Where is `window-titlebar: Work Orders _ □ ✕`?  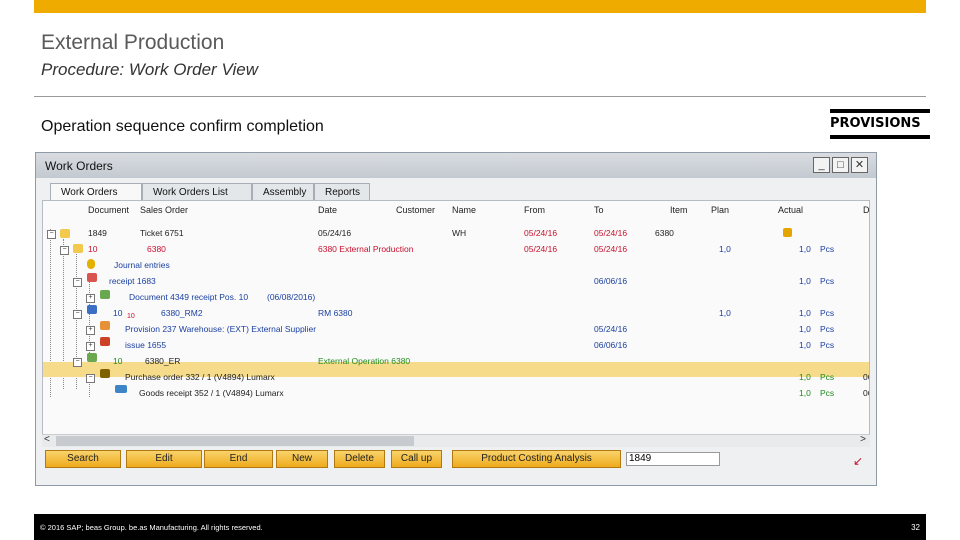 window-titlebar: Work Orders _ □ ✕ is located at coordinates (456, 165).